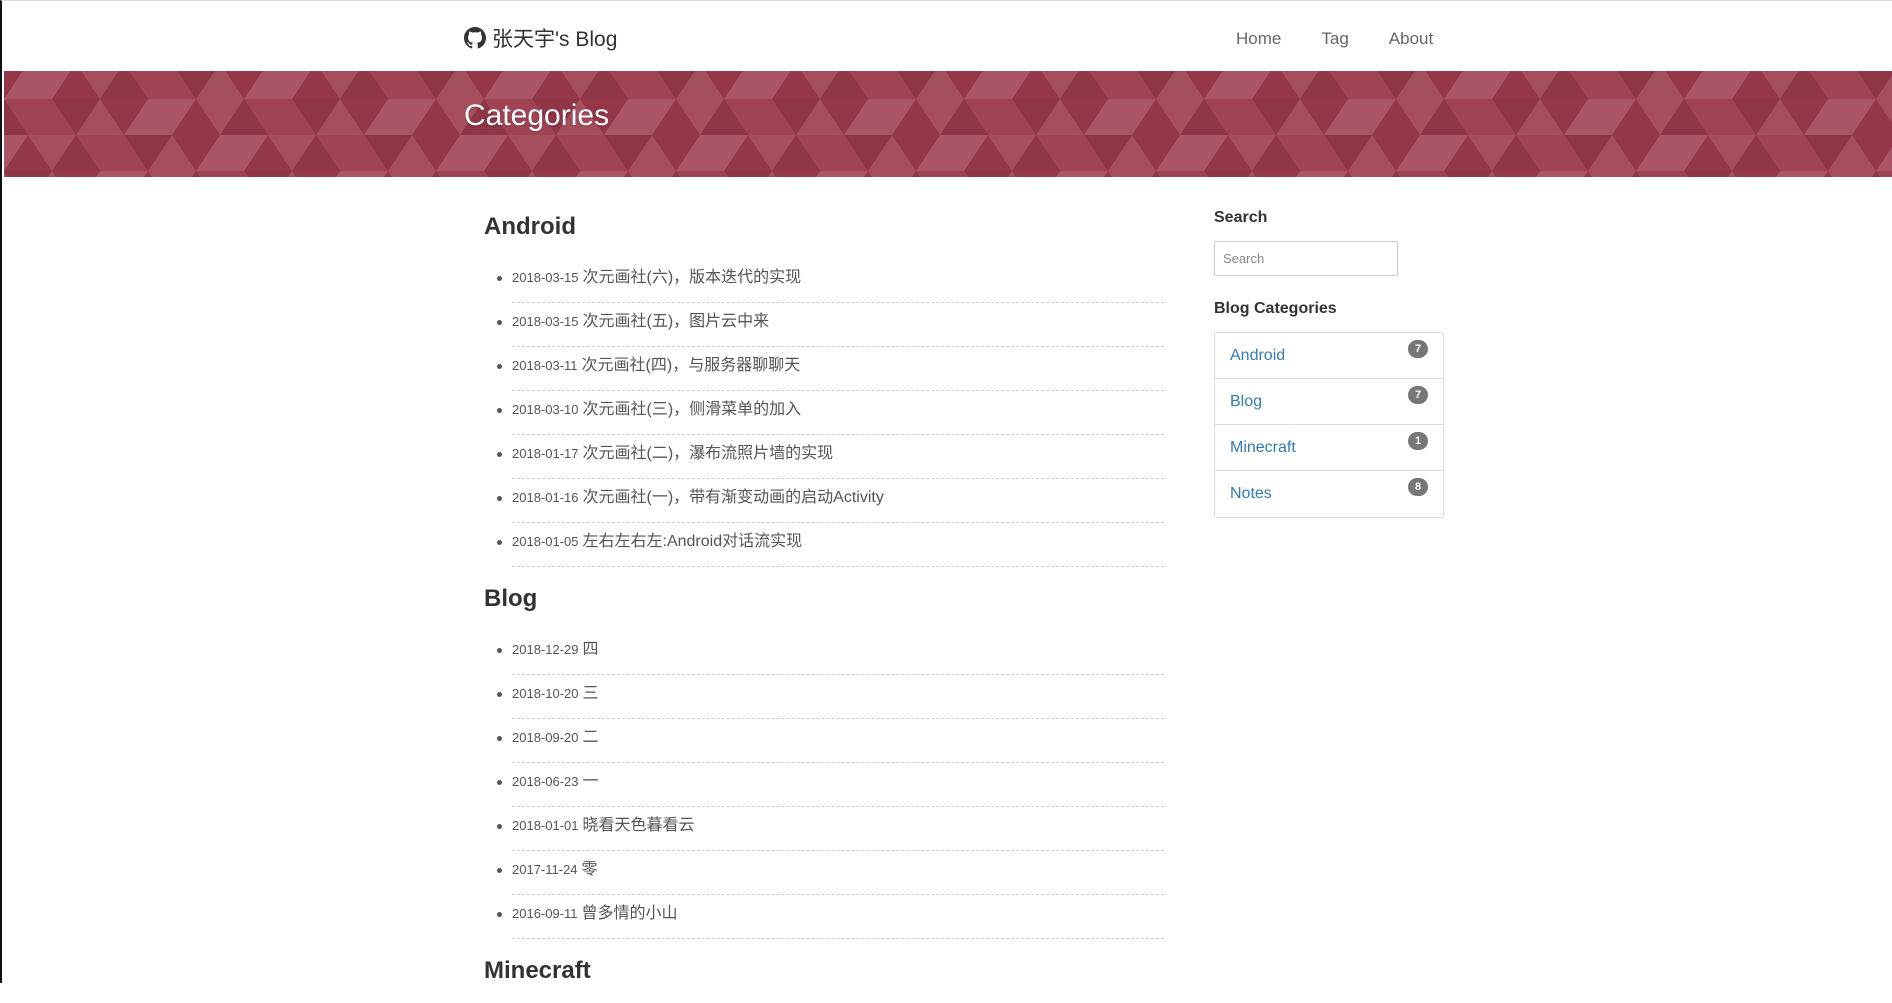 Image resolution: width=1892 pixels, height=1003 pixels. Describe the element at coordinates (545, 737) in the screenshot. I see `post-date: 2018-09-20` at that location.